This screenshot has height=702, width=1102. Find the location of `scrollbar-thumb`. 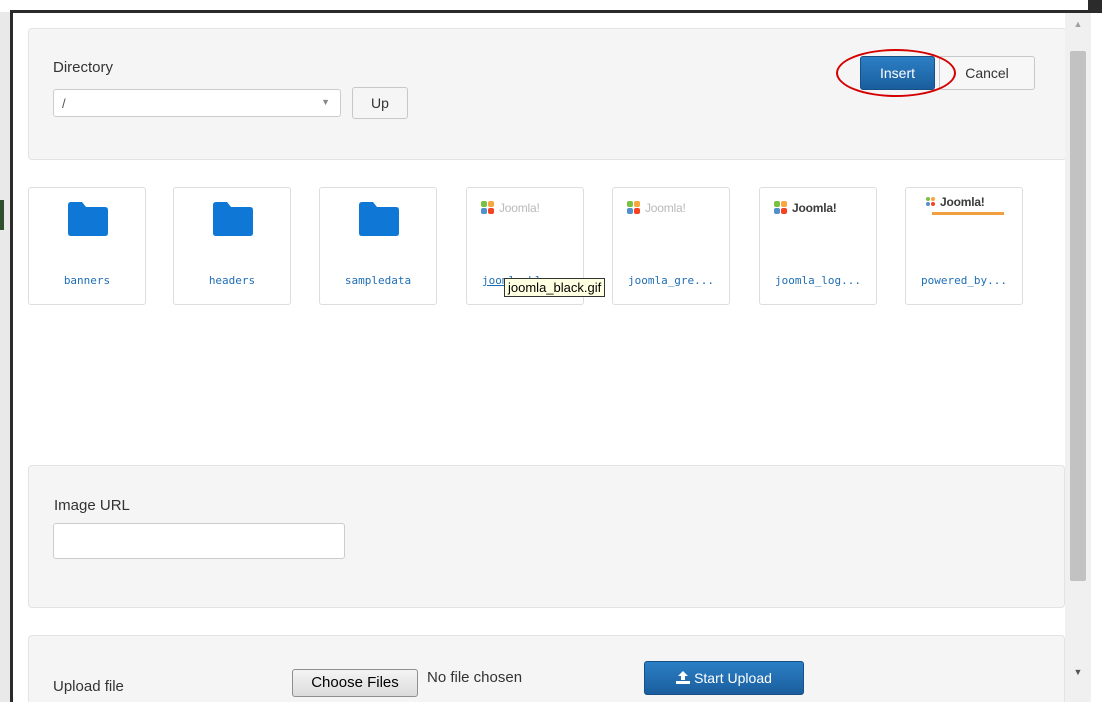

scrollbar-thumb is located at coordinates (1078, 316).